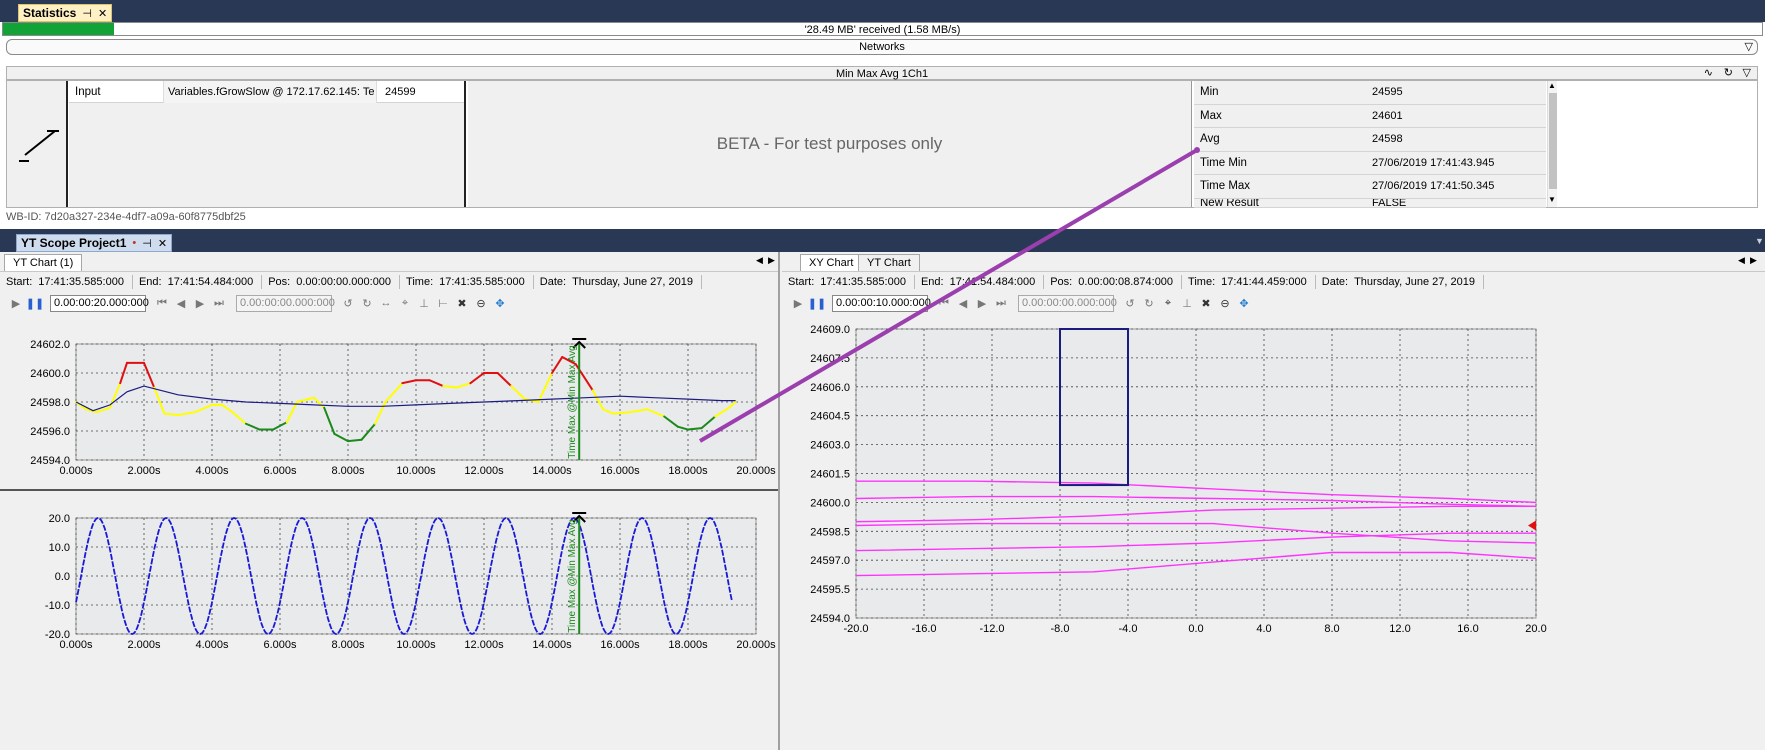 The width and height of the screenshot is (1765, 750). What do you see at coordinates (43, 262) in the screenshot?
I see `tab-yt-chart-1: YT Chart (1)` at bounding box center [43, 262].